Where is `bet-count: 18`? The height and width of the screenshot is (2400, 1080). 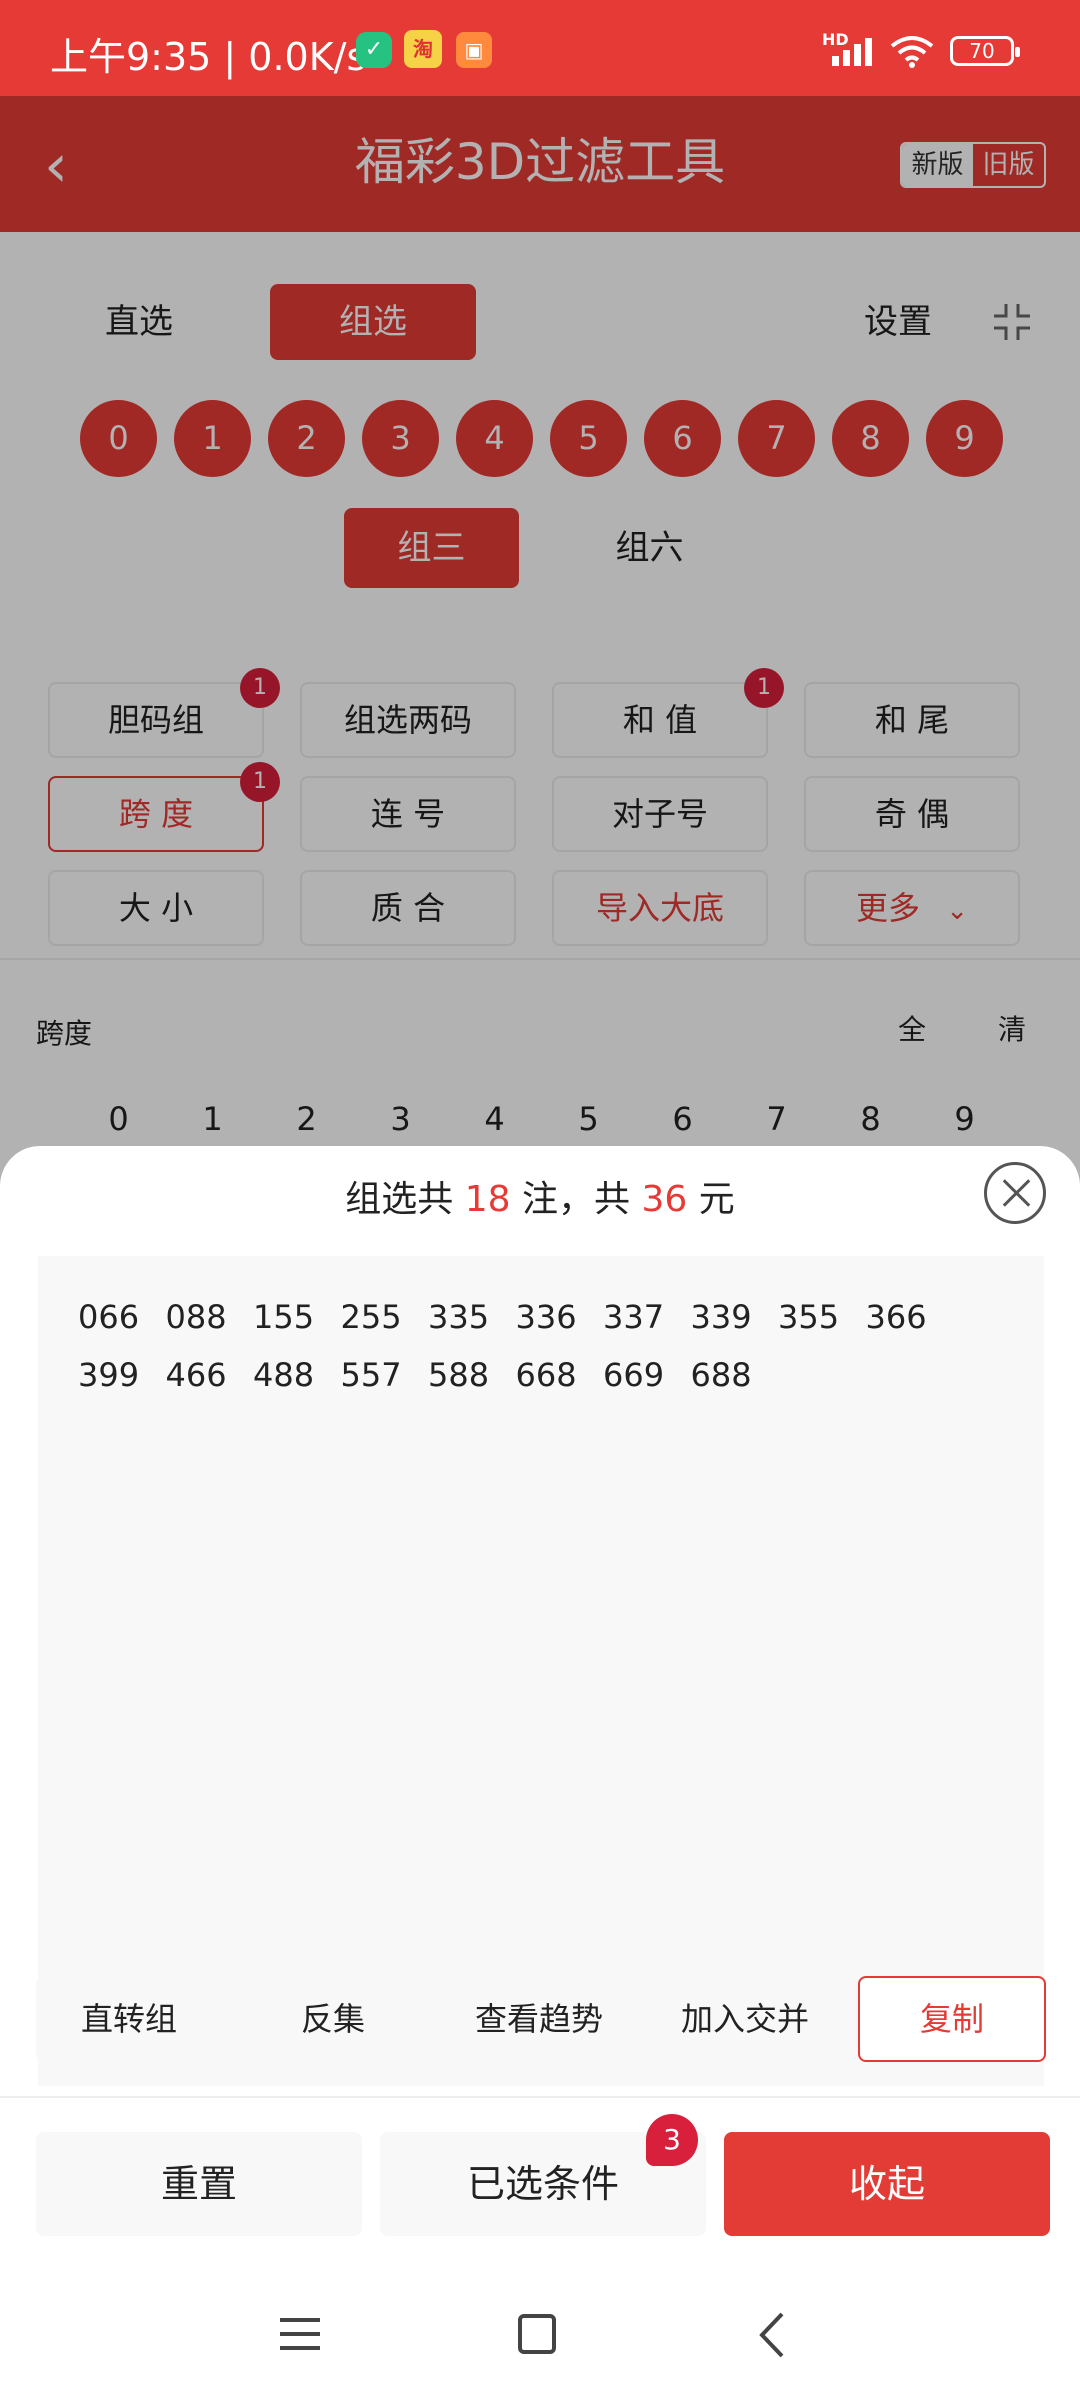 bet-count: 18 is located at coordinates (487, 1199).